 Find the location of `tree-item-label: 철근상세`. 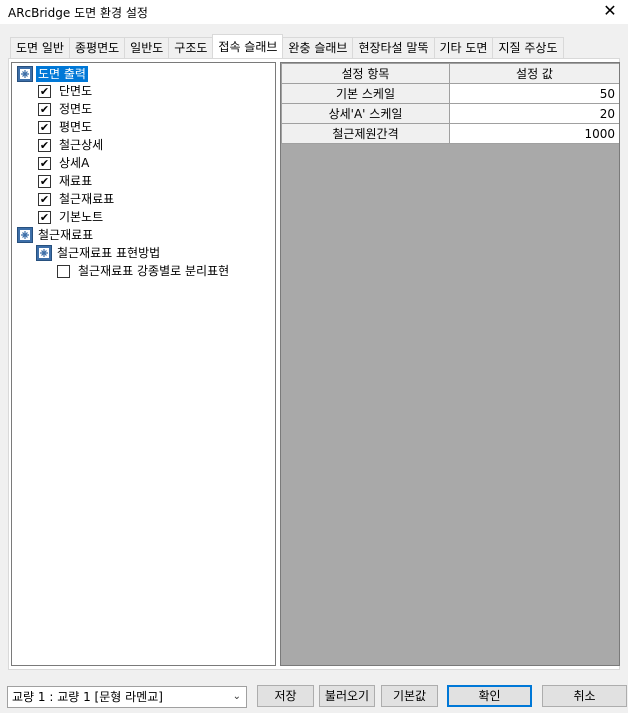

tree-item-label: 철근상세 is located at coordinates (81, 145).